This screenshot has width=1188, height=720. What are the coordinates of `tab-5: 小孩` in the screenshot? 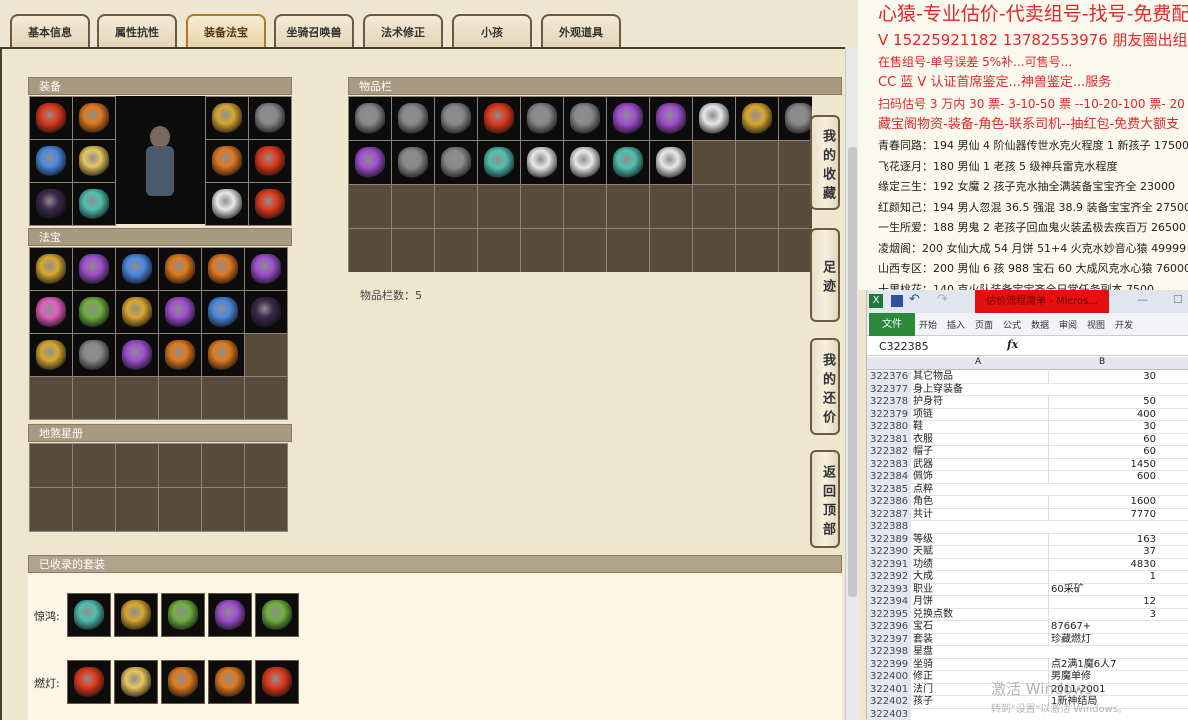 It's located at (492, 31).